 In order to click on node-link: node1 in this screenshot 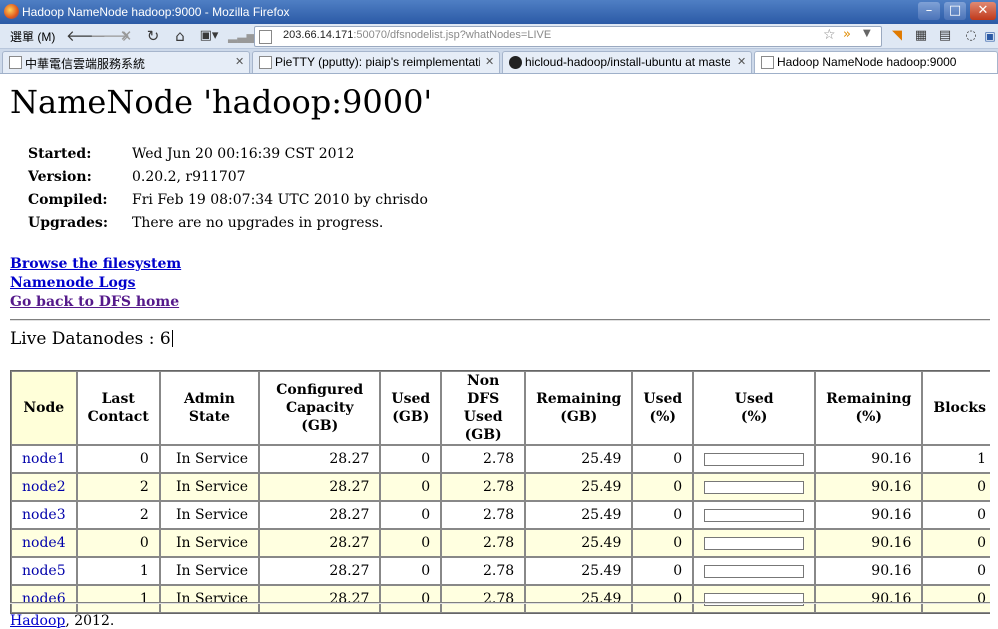, I will do `click(44, 459)`.